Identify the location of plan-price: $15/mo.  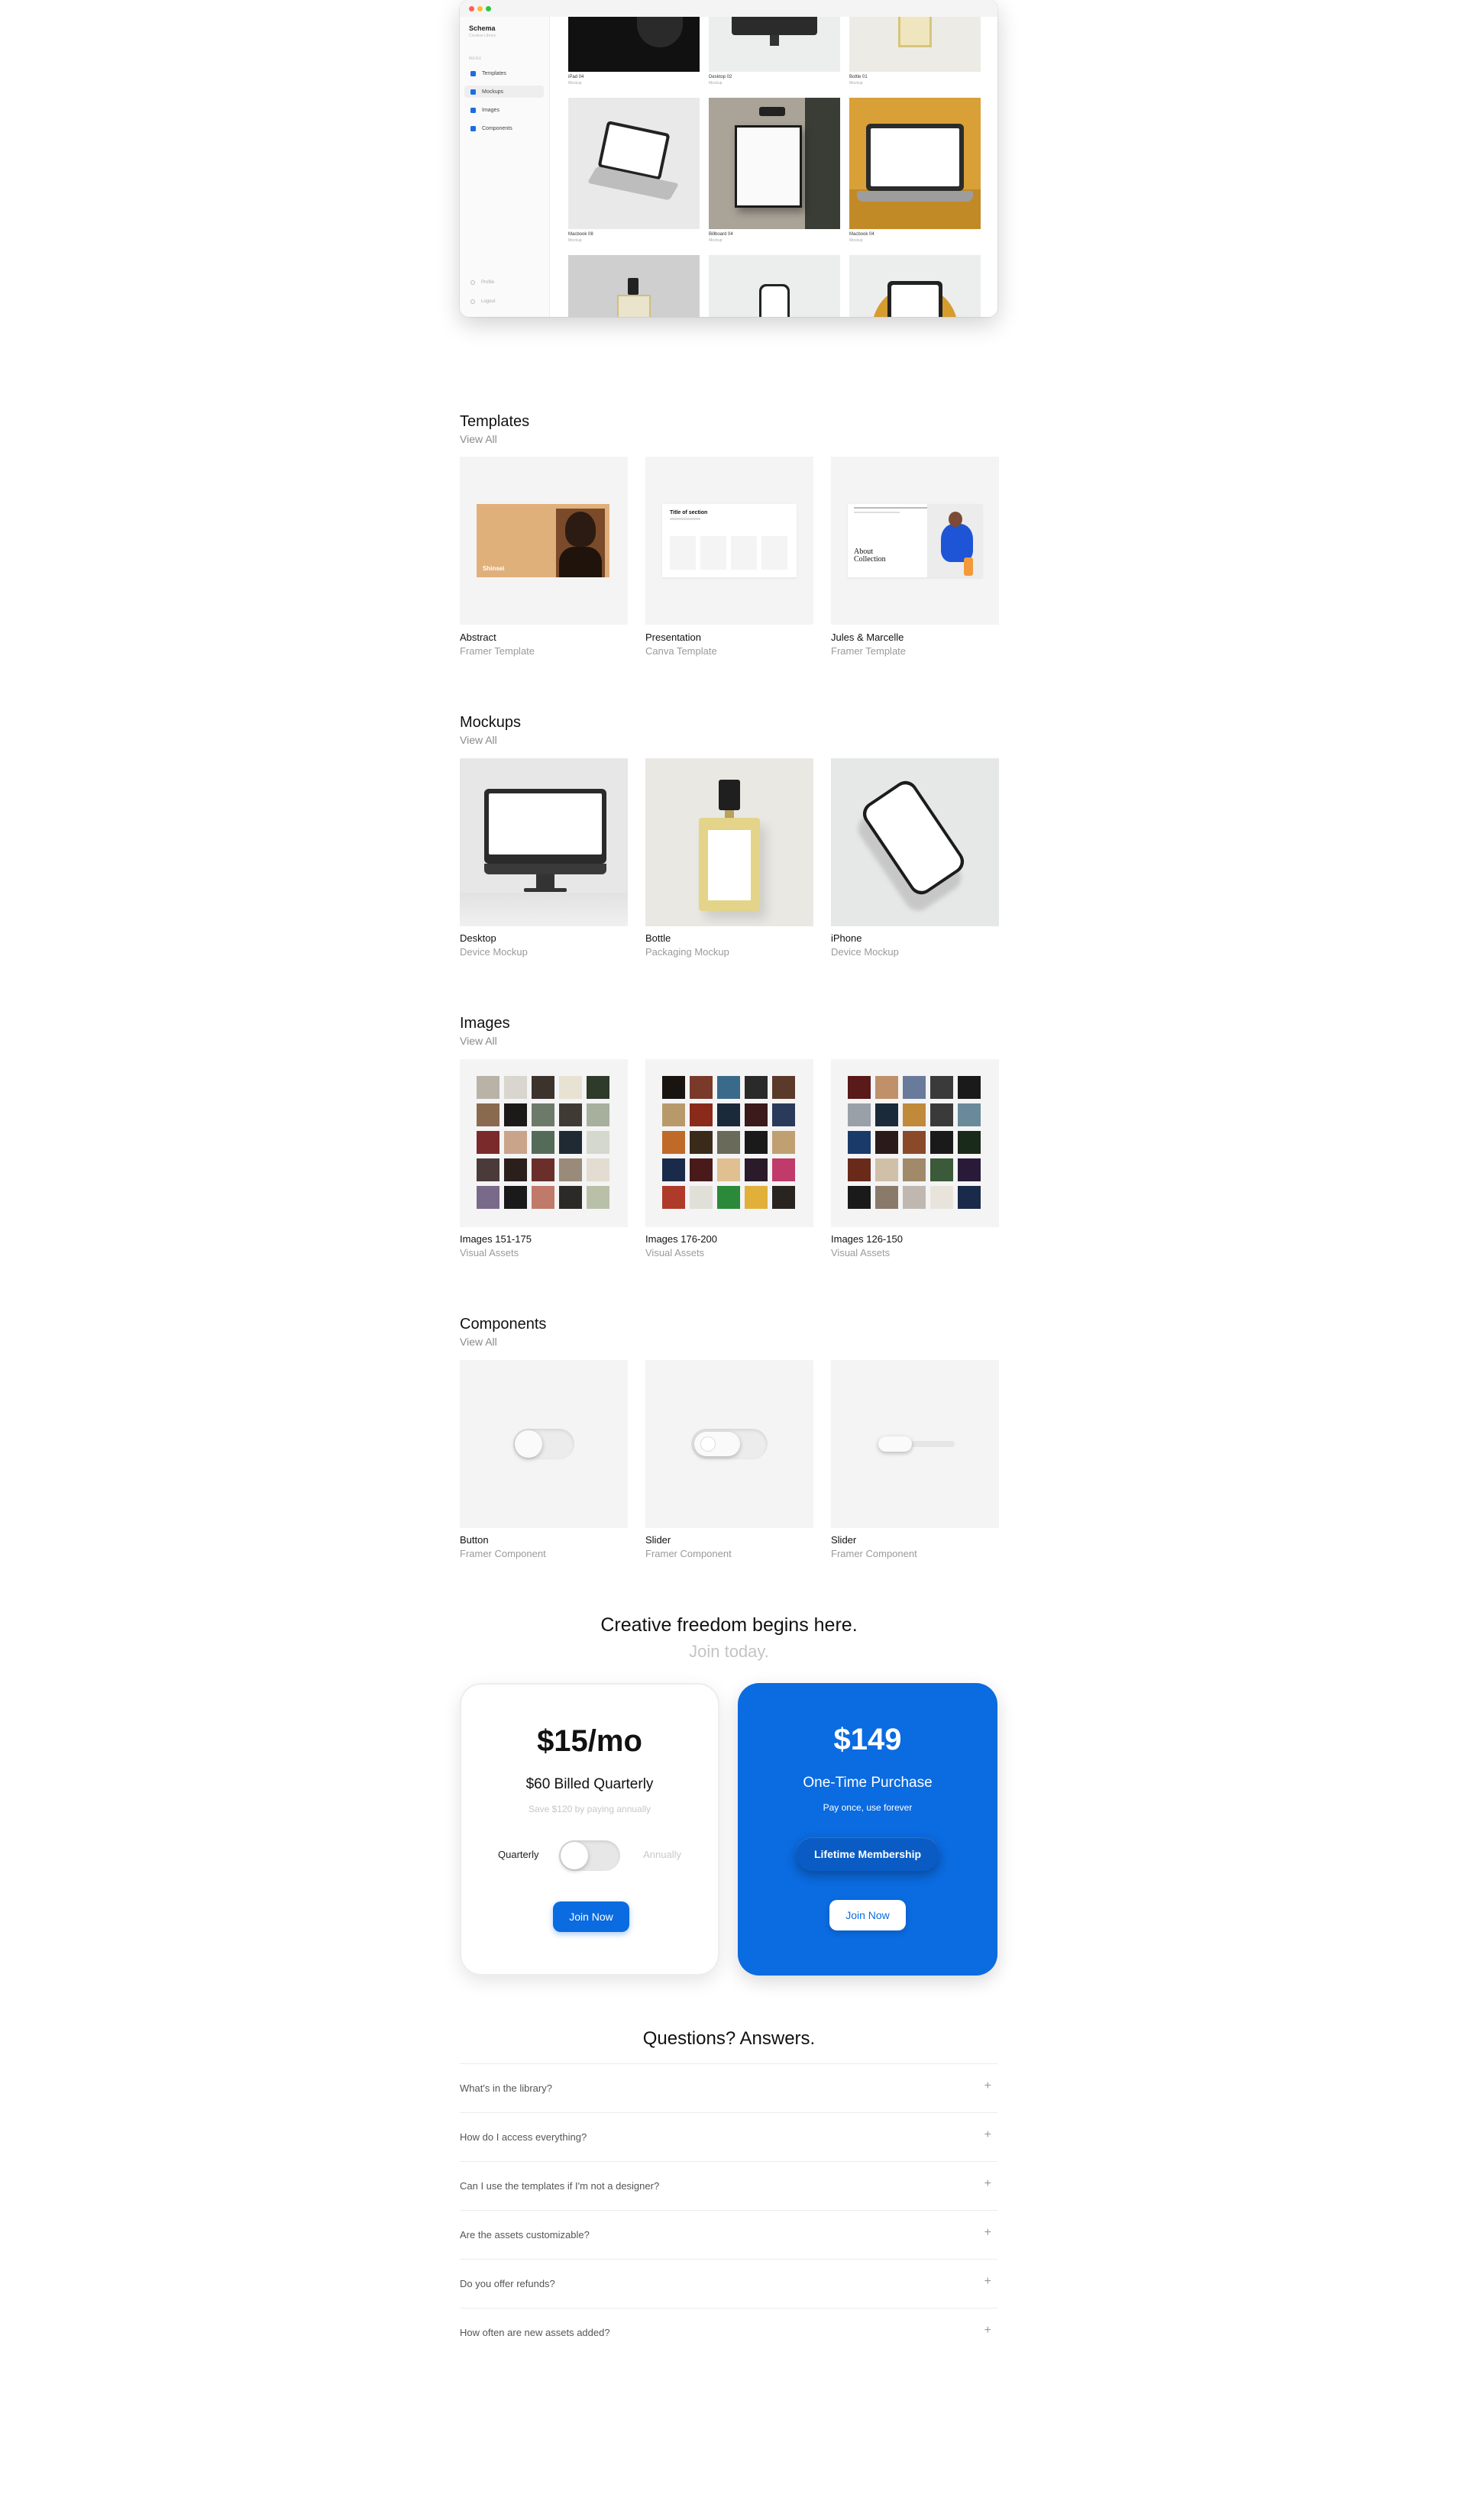
(589, 1741).